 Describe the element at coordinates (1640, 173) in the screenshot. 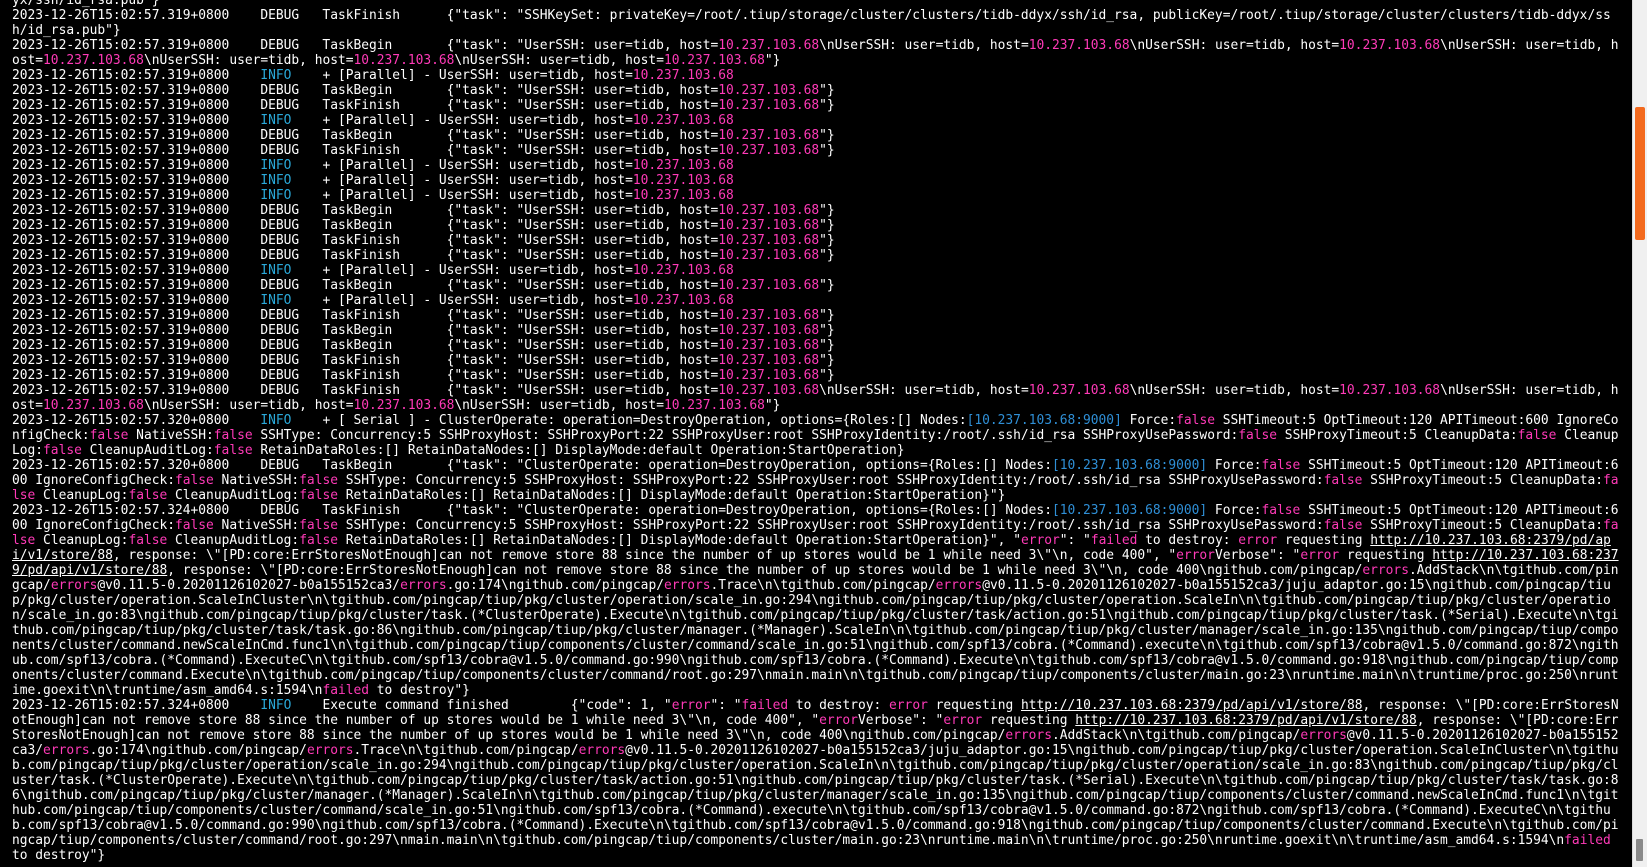

I see `scrollbar-thumb` at that location.